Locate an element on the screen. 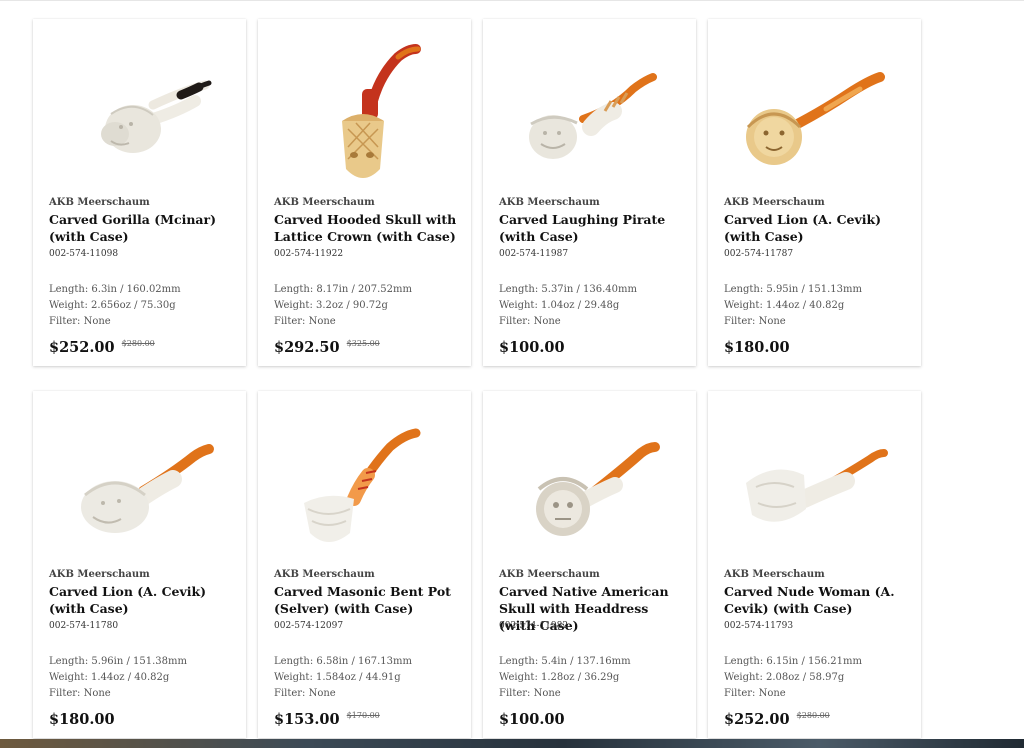  original-price: $325.00 is located at coordinates (363, 343).